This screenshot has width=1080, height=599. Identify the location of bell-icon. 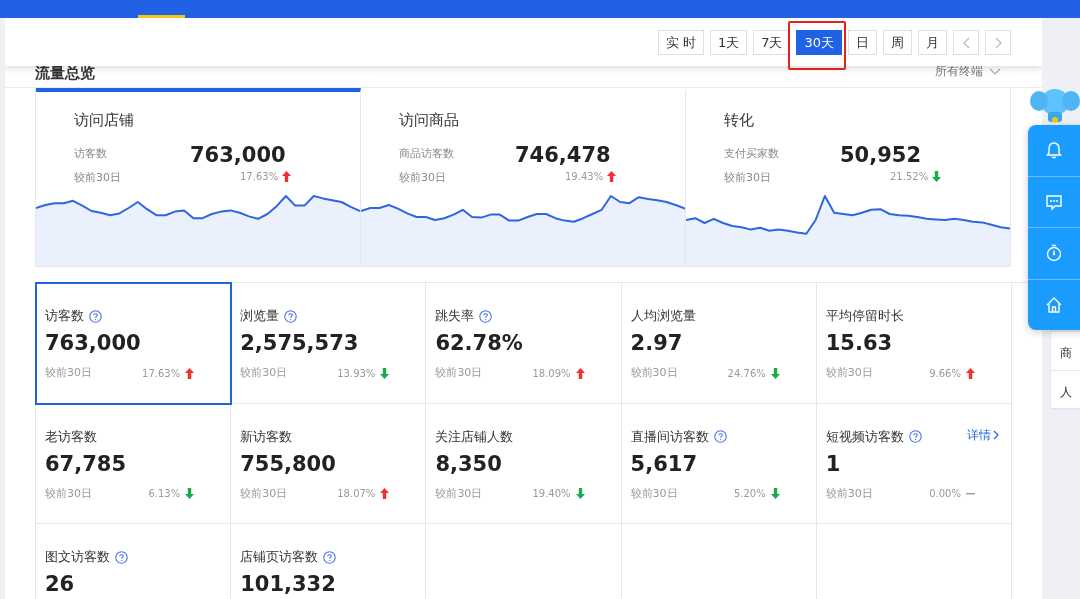
(1054, 150).